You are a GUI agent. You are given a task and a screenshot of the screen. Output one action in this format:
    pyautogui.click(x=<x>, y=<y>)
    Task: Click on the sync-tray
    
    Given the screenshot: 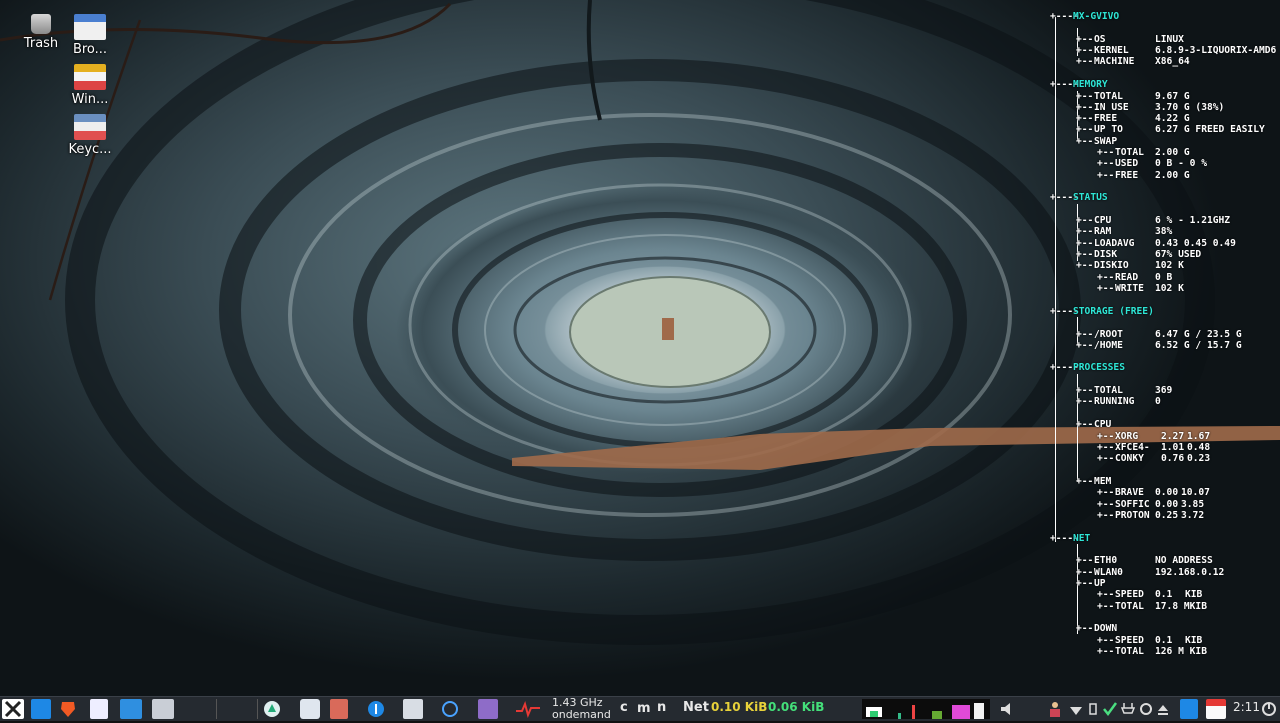 What is the action you would take?
    pyautogui.click(x=450, y=709)
    